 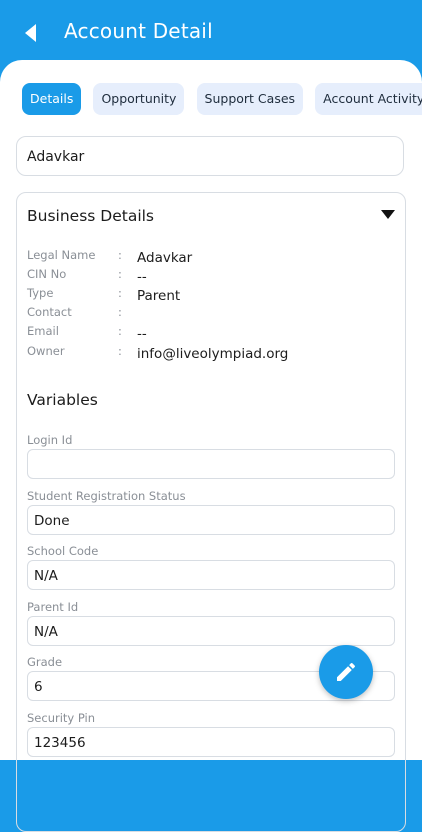 I want to click on security-pin-label: Security Pin, so click(x=61, y=718).